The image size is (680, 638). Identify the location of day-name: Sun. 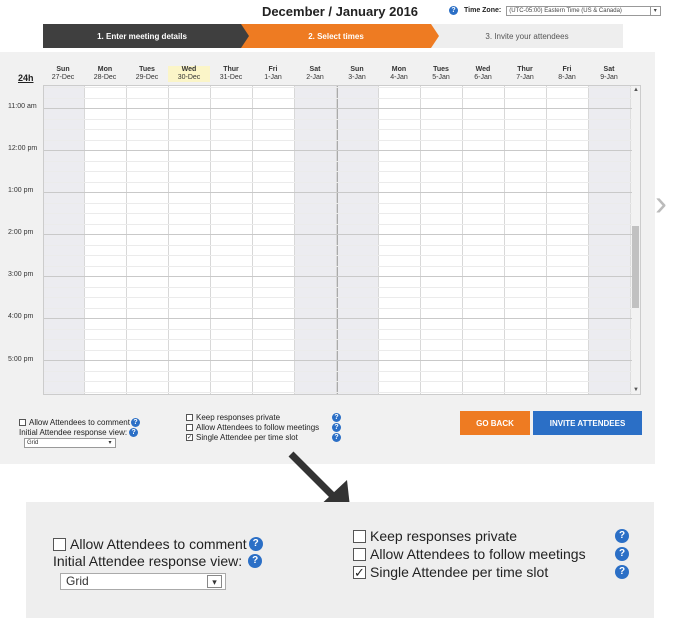
(357, 69).